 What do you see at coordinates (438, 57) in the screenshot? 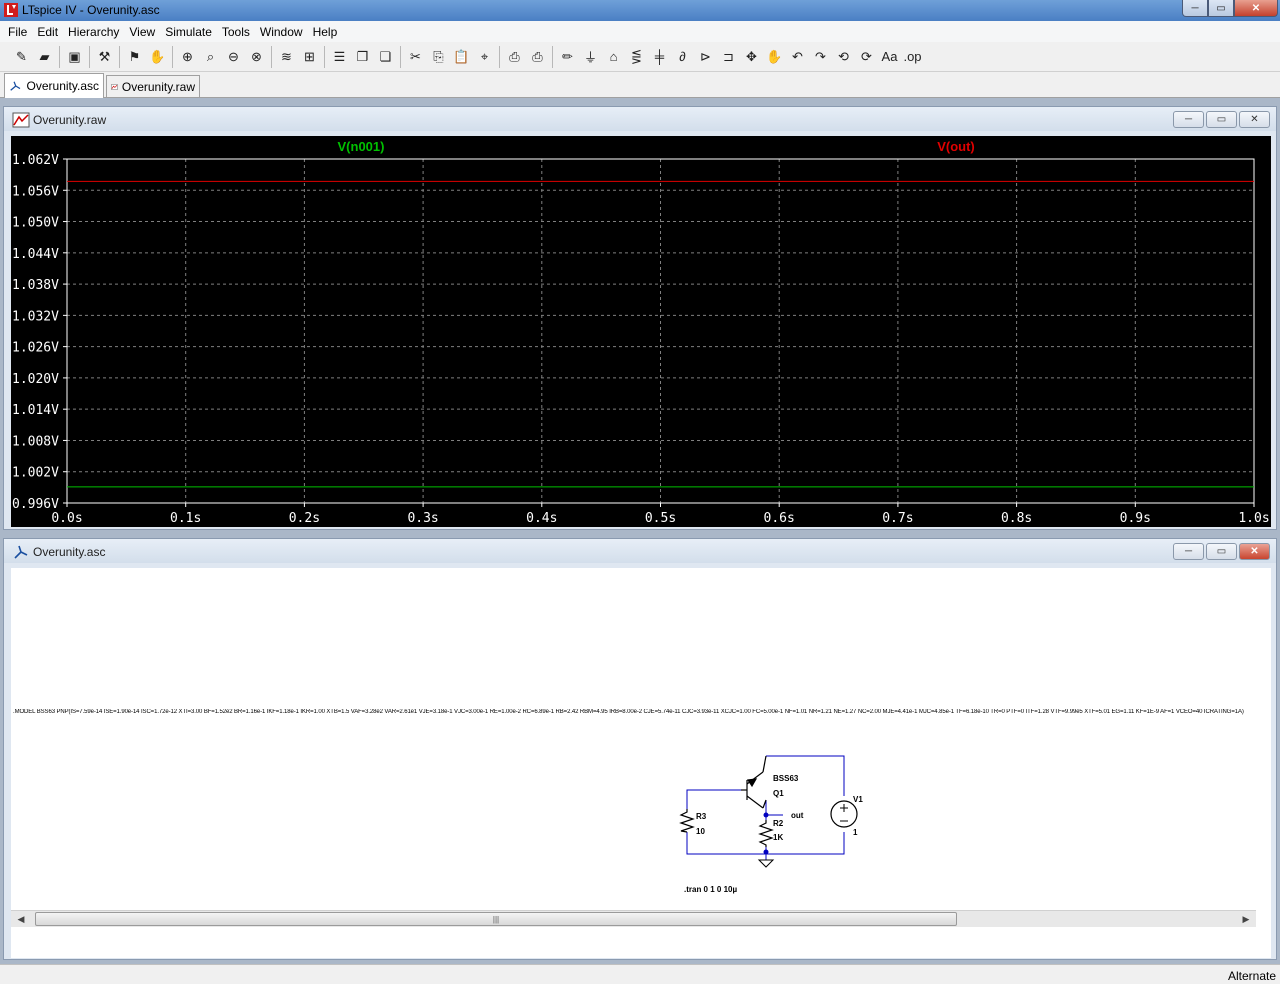
I see `copy-icon: ⎘` at bounding box center [438, 57].